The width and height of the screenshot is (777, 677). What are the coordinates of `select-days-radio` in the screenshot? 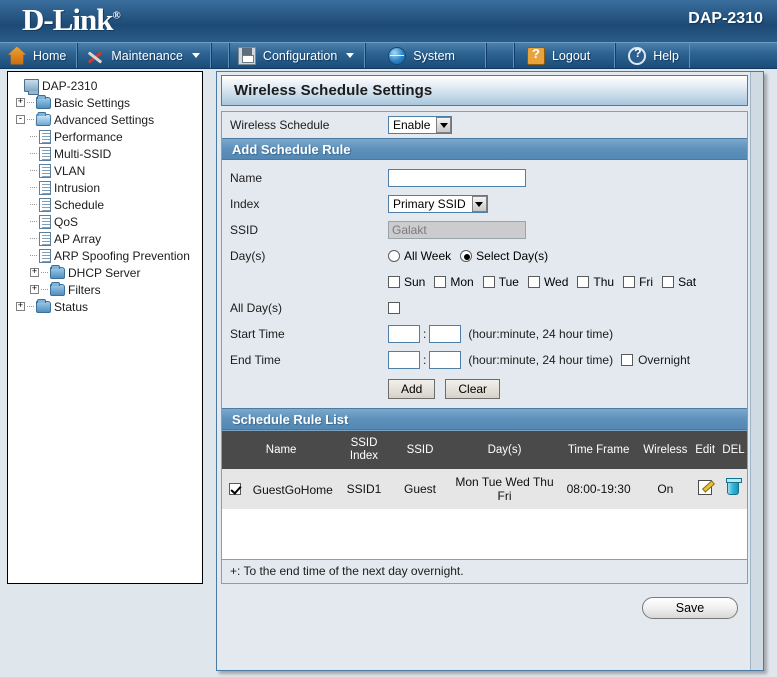 It's located at (466, 256).